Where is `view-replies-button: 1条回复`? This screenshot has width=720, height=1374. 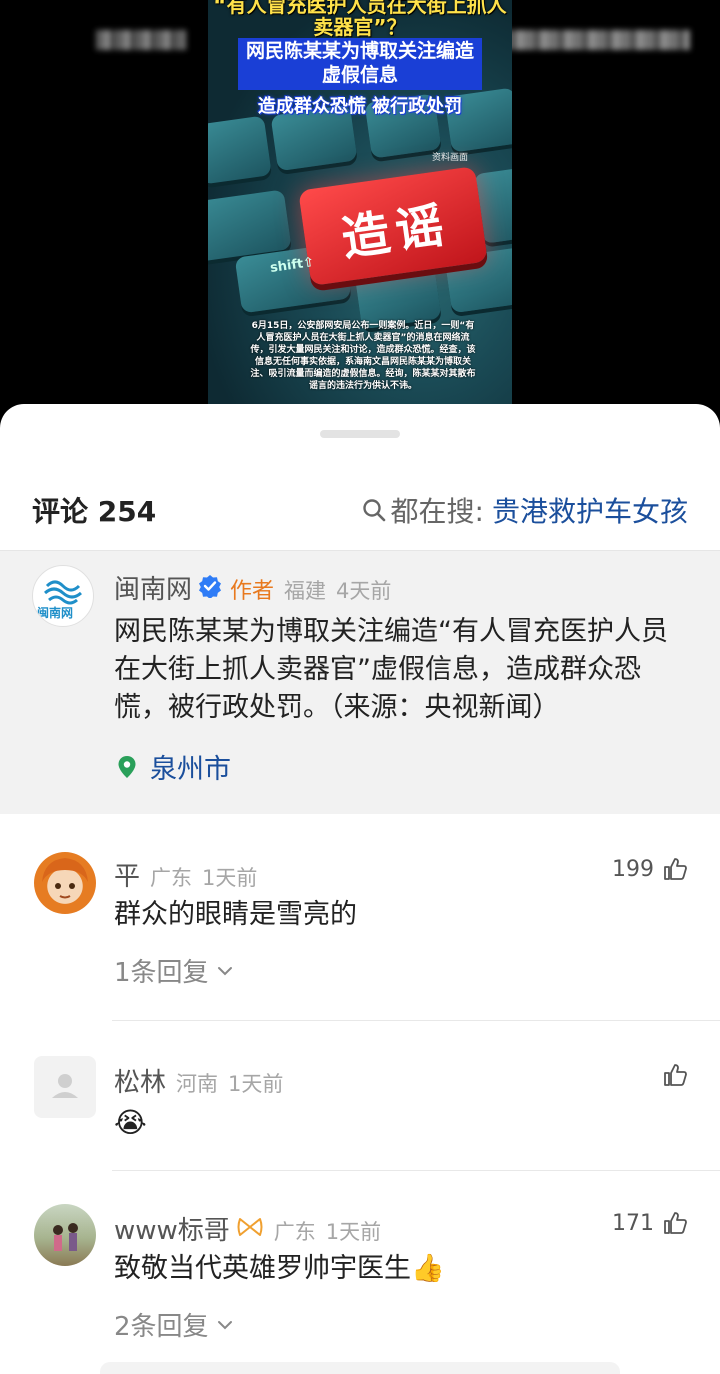
view-replies-button: 1条回复 is located at coordinates (174, 970).